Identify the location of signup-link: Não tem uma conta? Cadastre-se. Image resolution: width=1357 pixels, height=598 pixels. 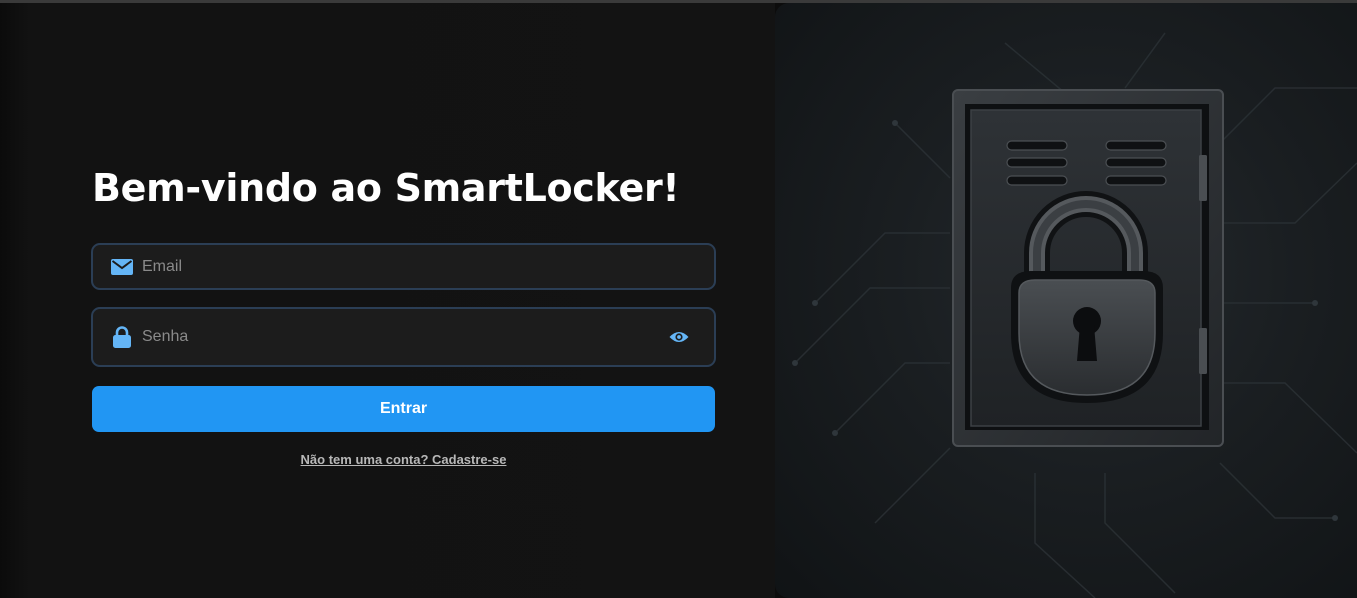
(403, 459).